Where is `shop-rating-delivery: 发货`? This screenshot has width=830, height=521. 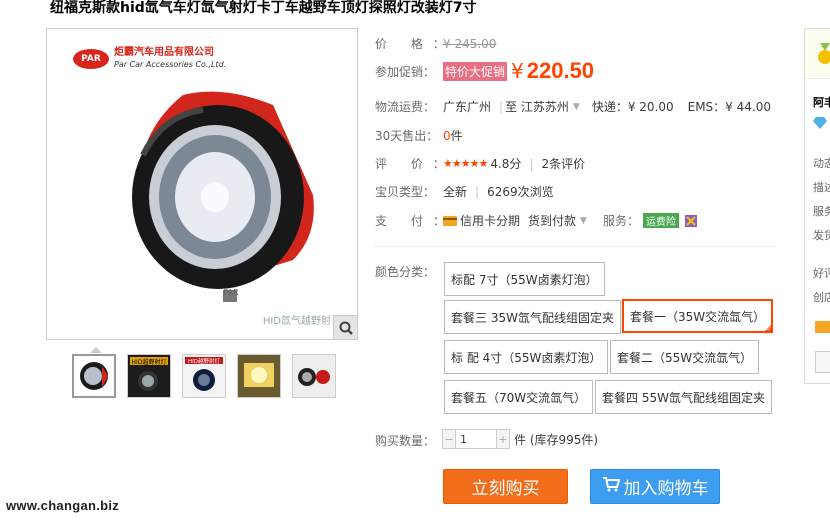
shop-rating-delivery: 发货 is located at coordinates (821, 235).